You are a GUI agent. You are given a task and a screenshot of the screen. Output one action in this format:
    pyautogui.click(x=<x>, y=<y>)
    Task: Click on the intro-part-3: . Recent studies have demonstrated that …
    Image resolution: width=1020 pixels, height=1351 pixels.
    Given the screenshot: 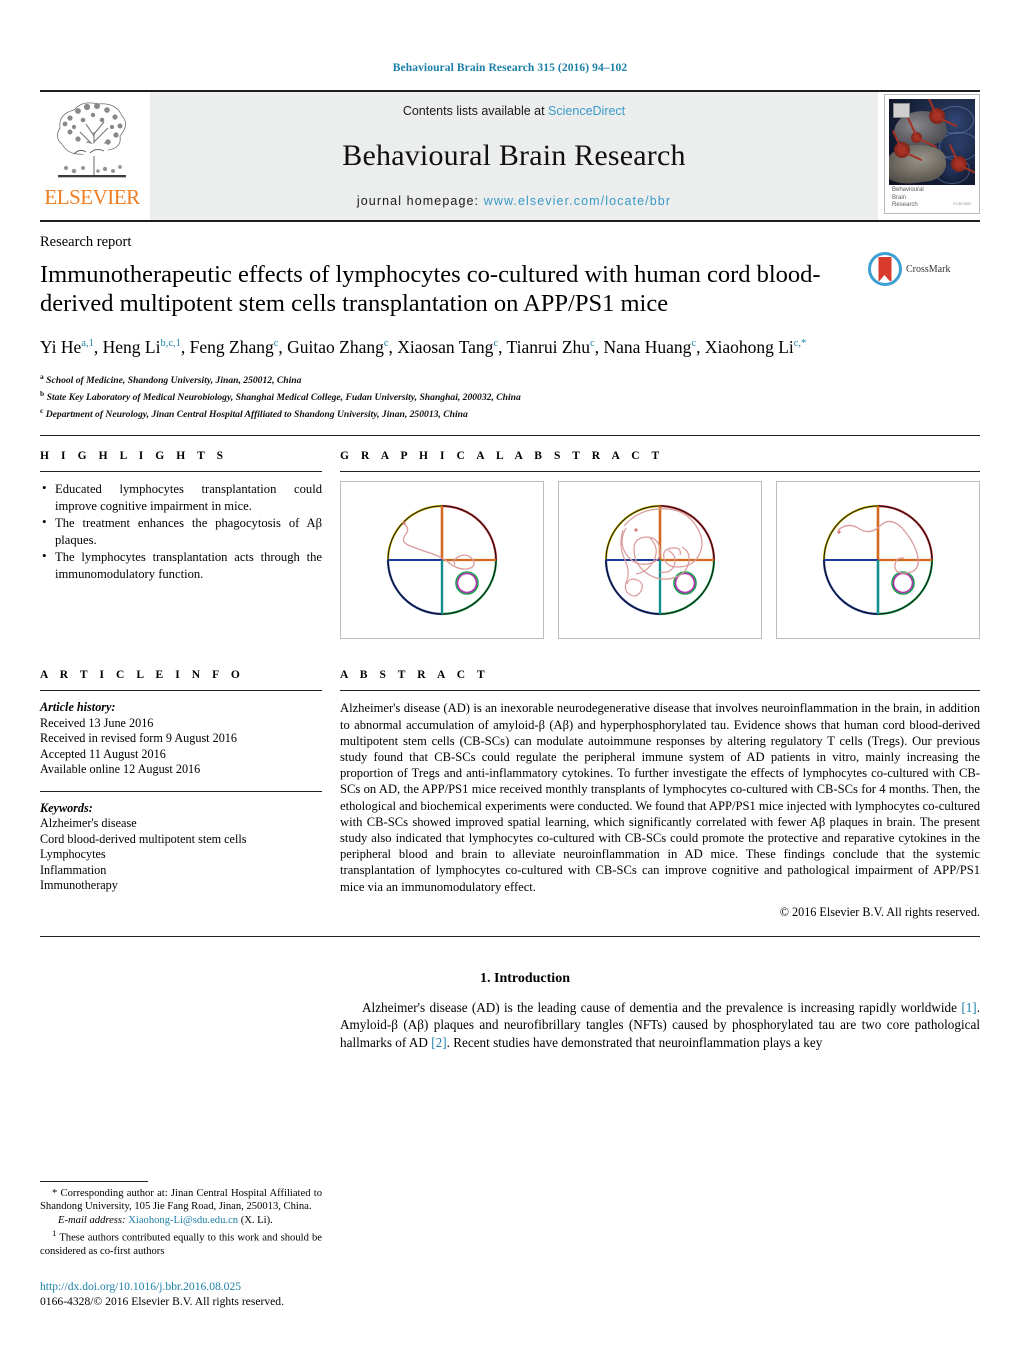 What is the action you would take?
    pyautogui.click(x=634, y=1043)
    